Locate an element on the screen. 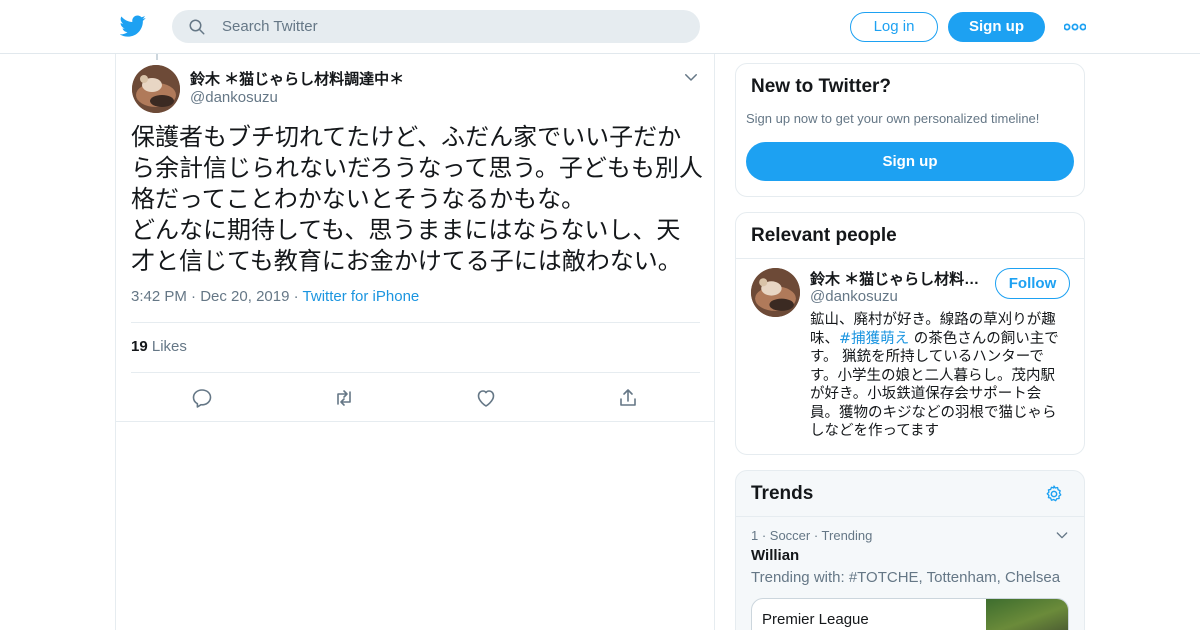 The width and height of the screenshot is (1200, 630). search-input is located at coordinates (452, 26).